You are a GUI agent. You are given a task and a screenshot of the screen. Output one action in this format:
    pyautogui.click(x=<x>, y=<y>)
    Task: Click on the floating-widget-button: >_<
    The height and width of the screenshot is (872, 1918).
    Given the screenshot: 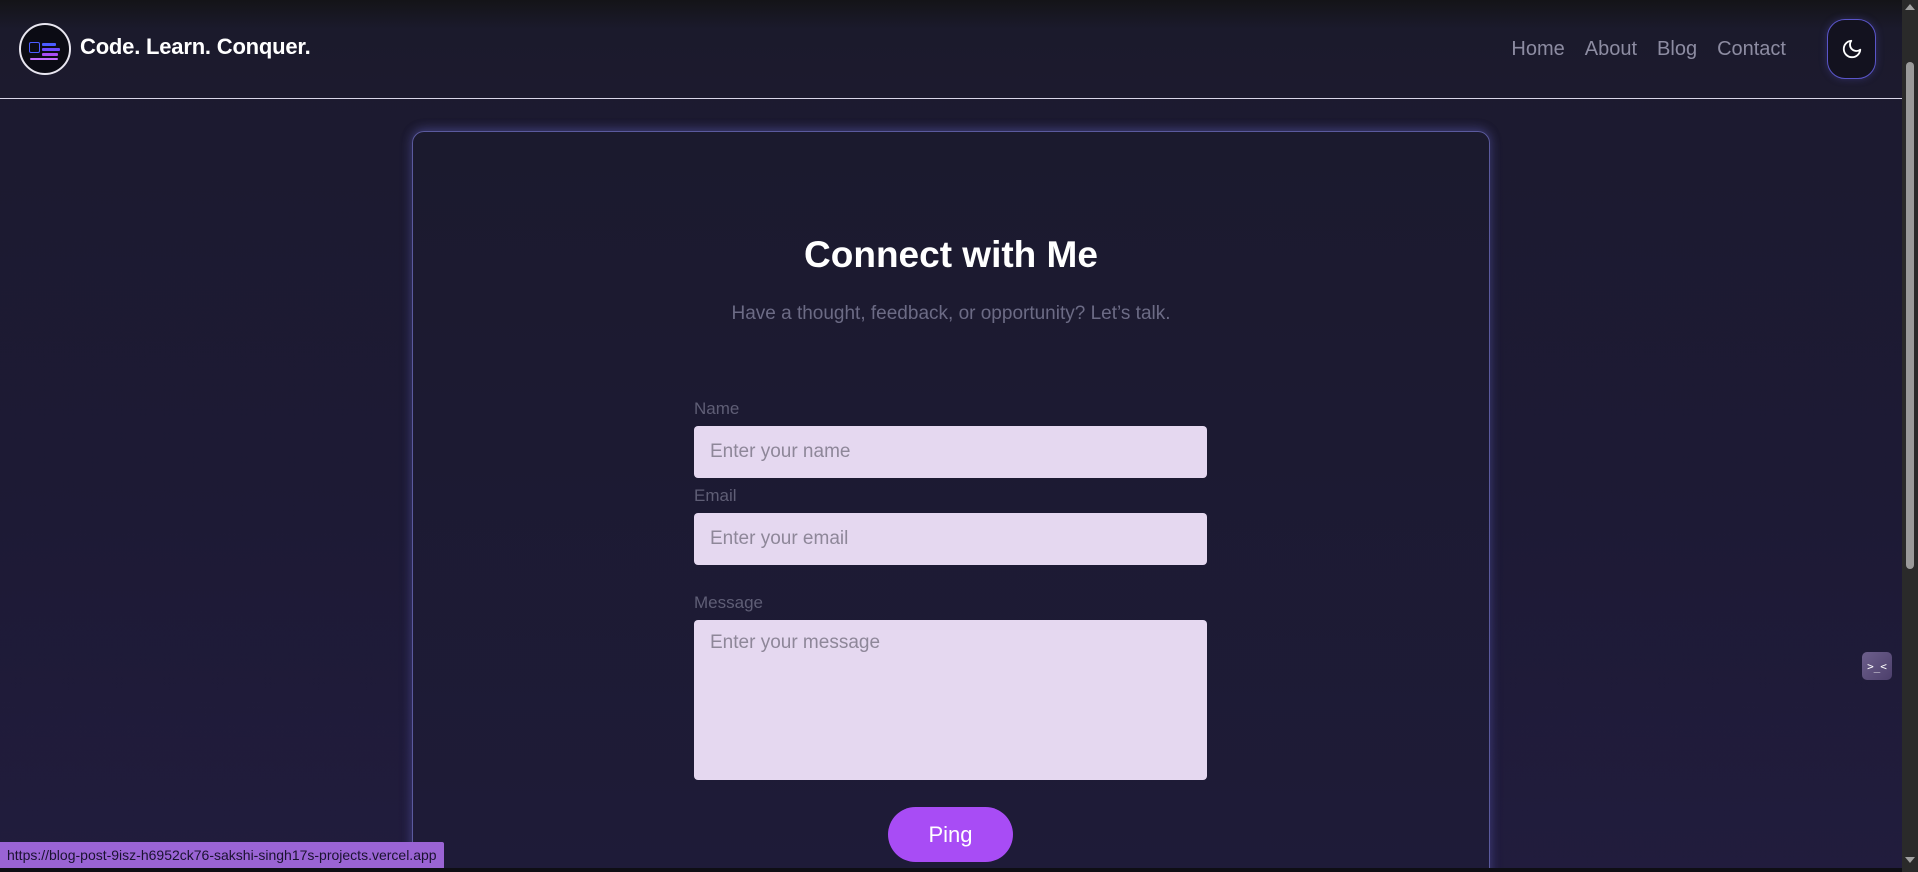 What is the action you would take?
    pyautogui.click(x=1877, y=666)
    